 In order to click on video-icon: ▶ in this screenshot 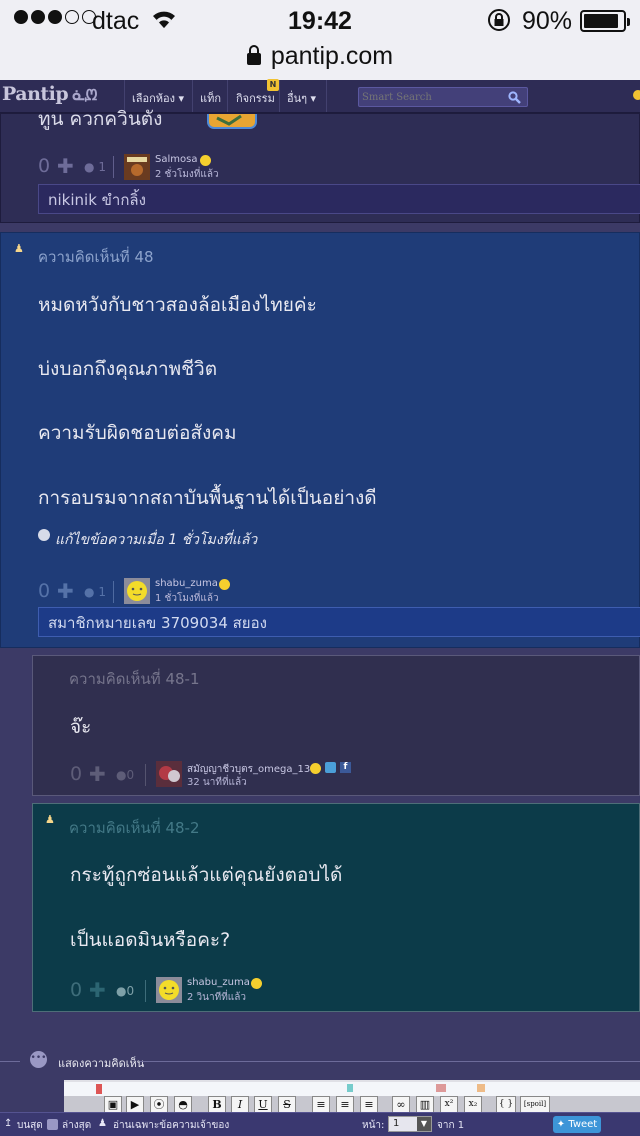, I will do `click(135, 1104)`.